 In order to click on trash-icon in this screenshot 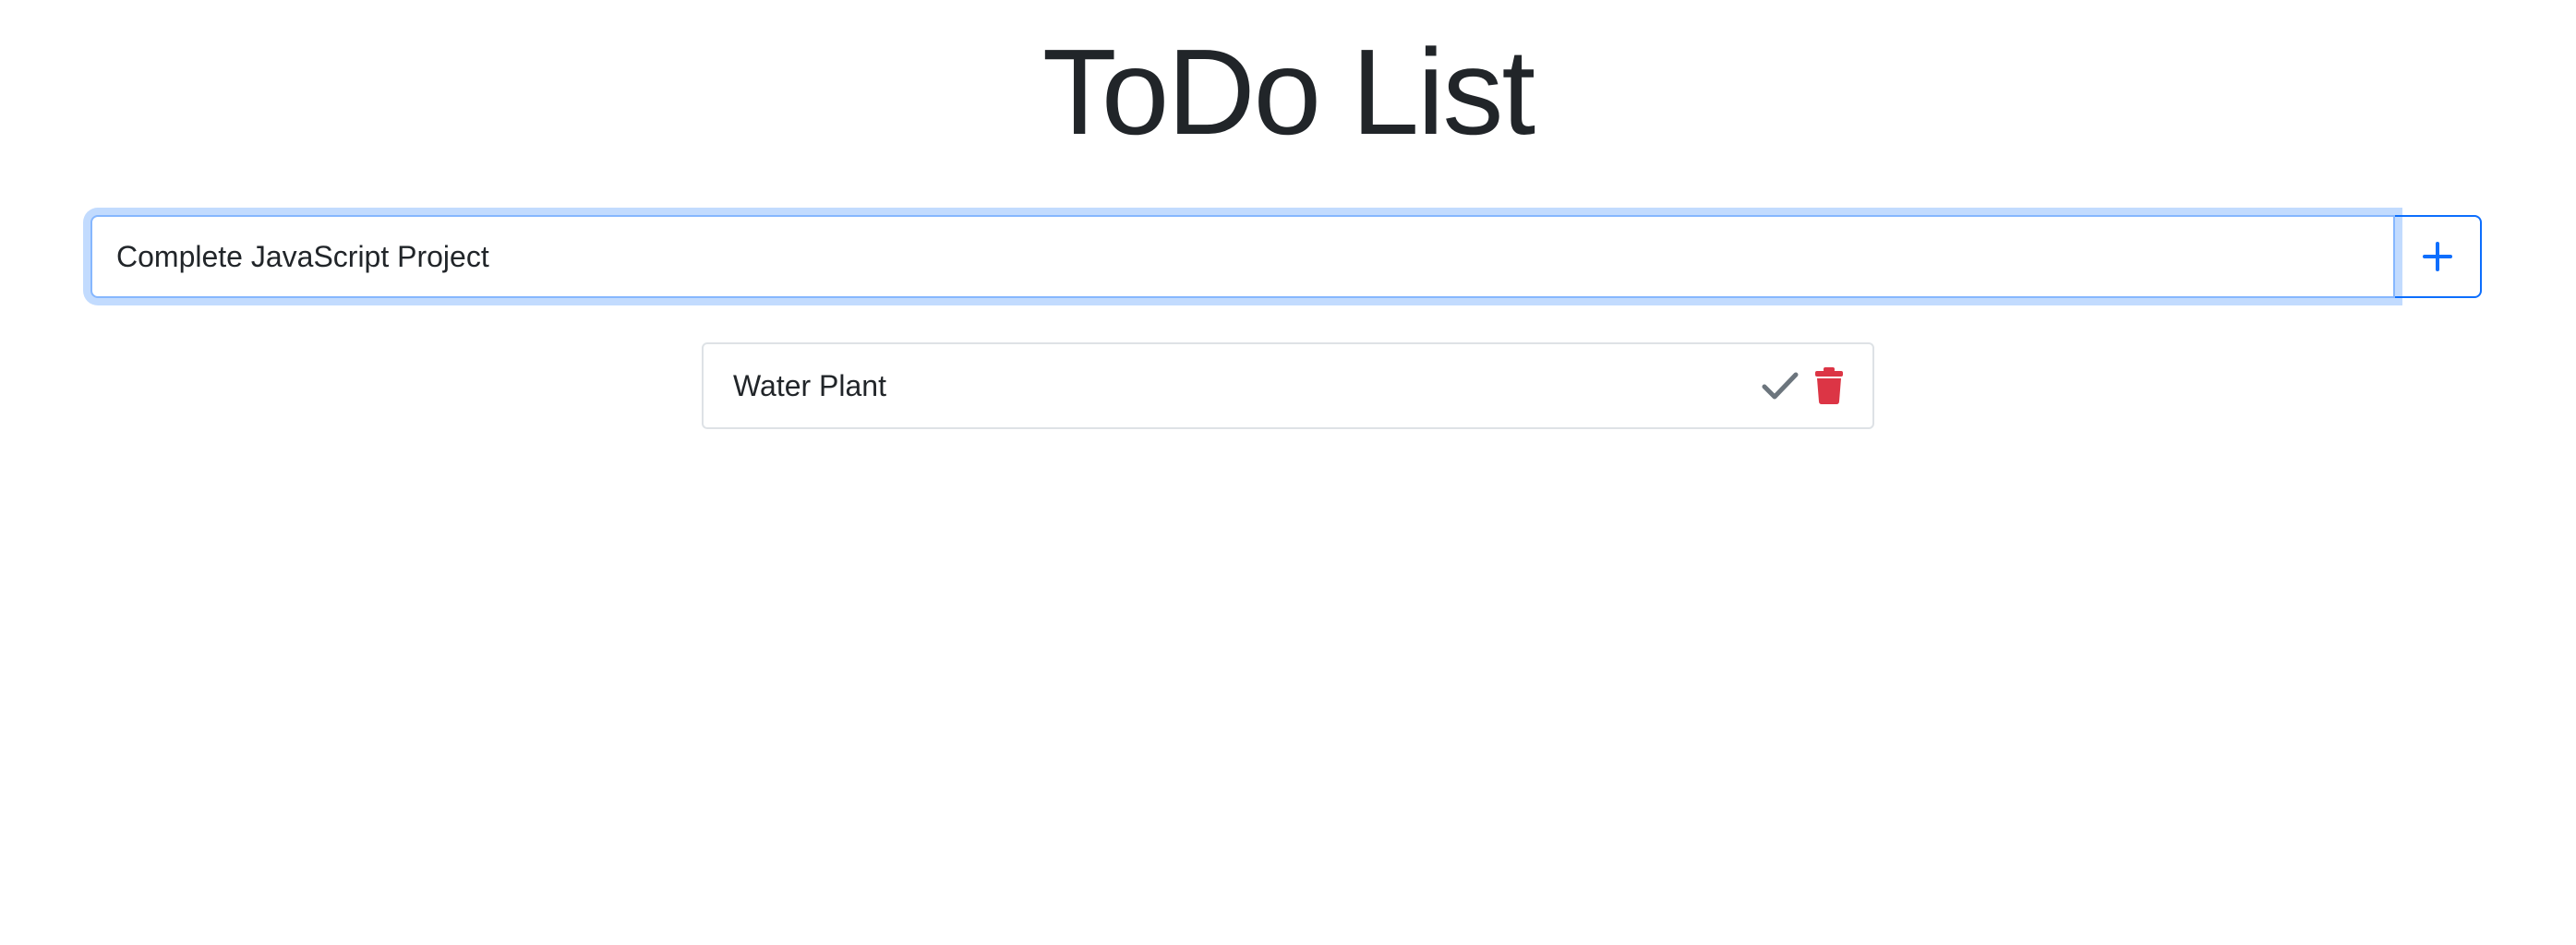, I will do `click(1829, 386)`.